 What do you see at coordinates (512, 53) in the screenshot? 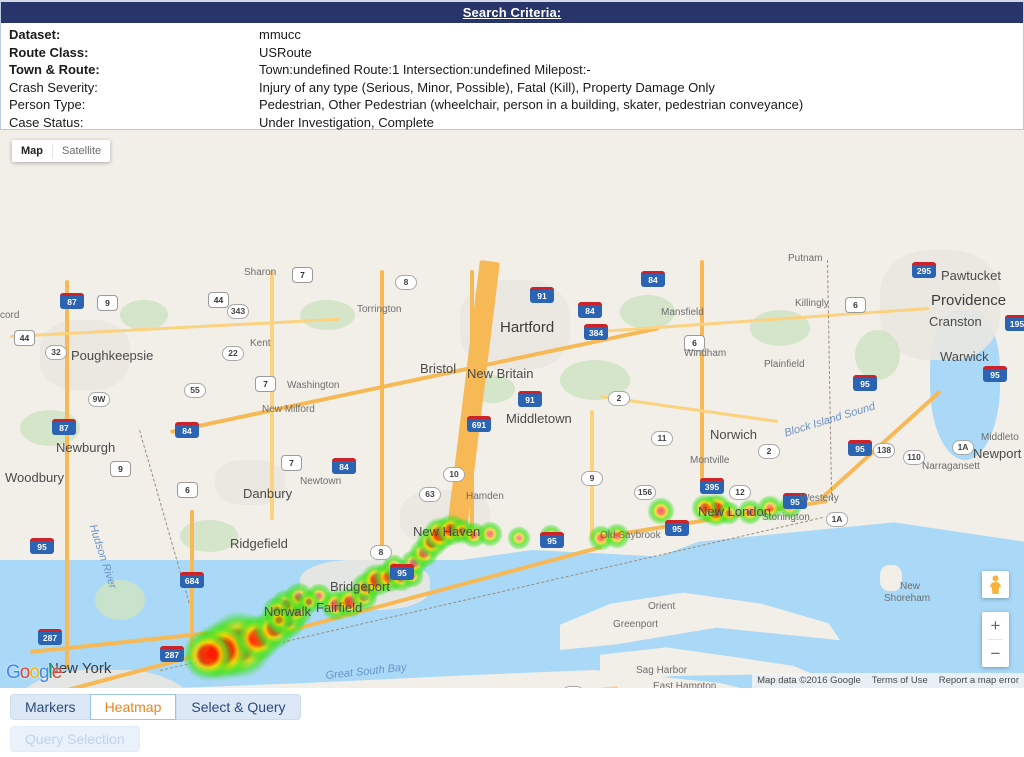
I see `criteria-row: Route Class: USRoute` at bounding box center [512, 53].